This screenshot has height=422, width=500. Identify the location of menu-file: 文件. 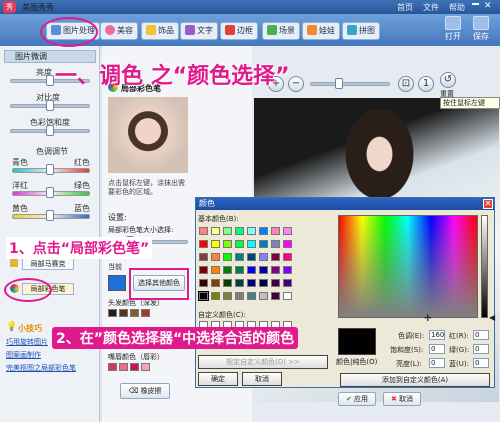
(431, 7).